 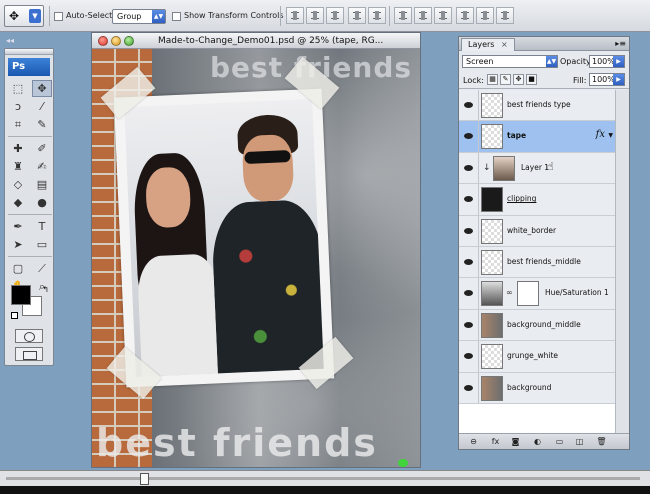 I want to click on brush-tool-icon: ✐, so click(x=42, y=148).